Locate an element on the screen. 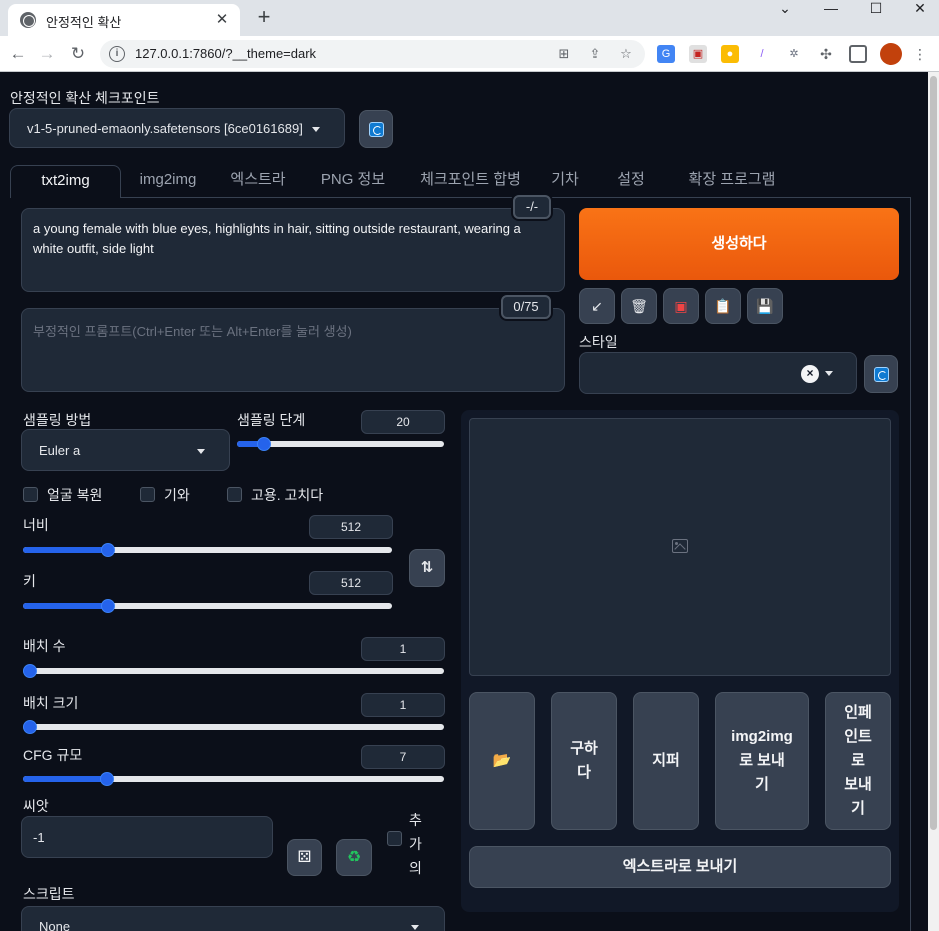  send-to-inpaint-button: 인페 인트 로 보내 기 is located at coordinates (858, 761).